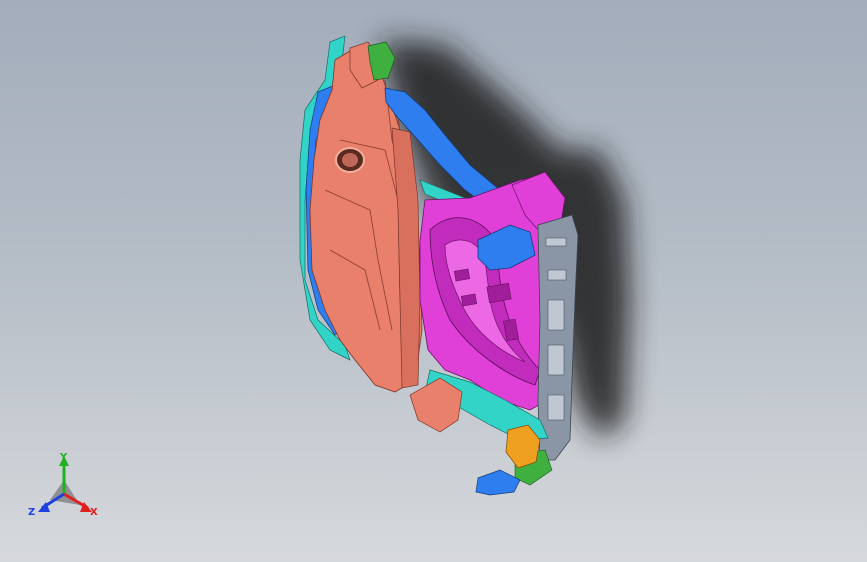 This screenshot has width=867, height=562. Describe the element at coordinates (63, 457) in the screenshot. I see `y-axis-label: Y` at that location.